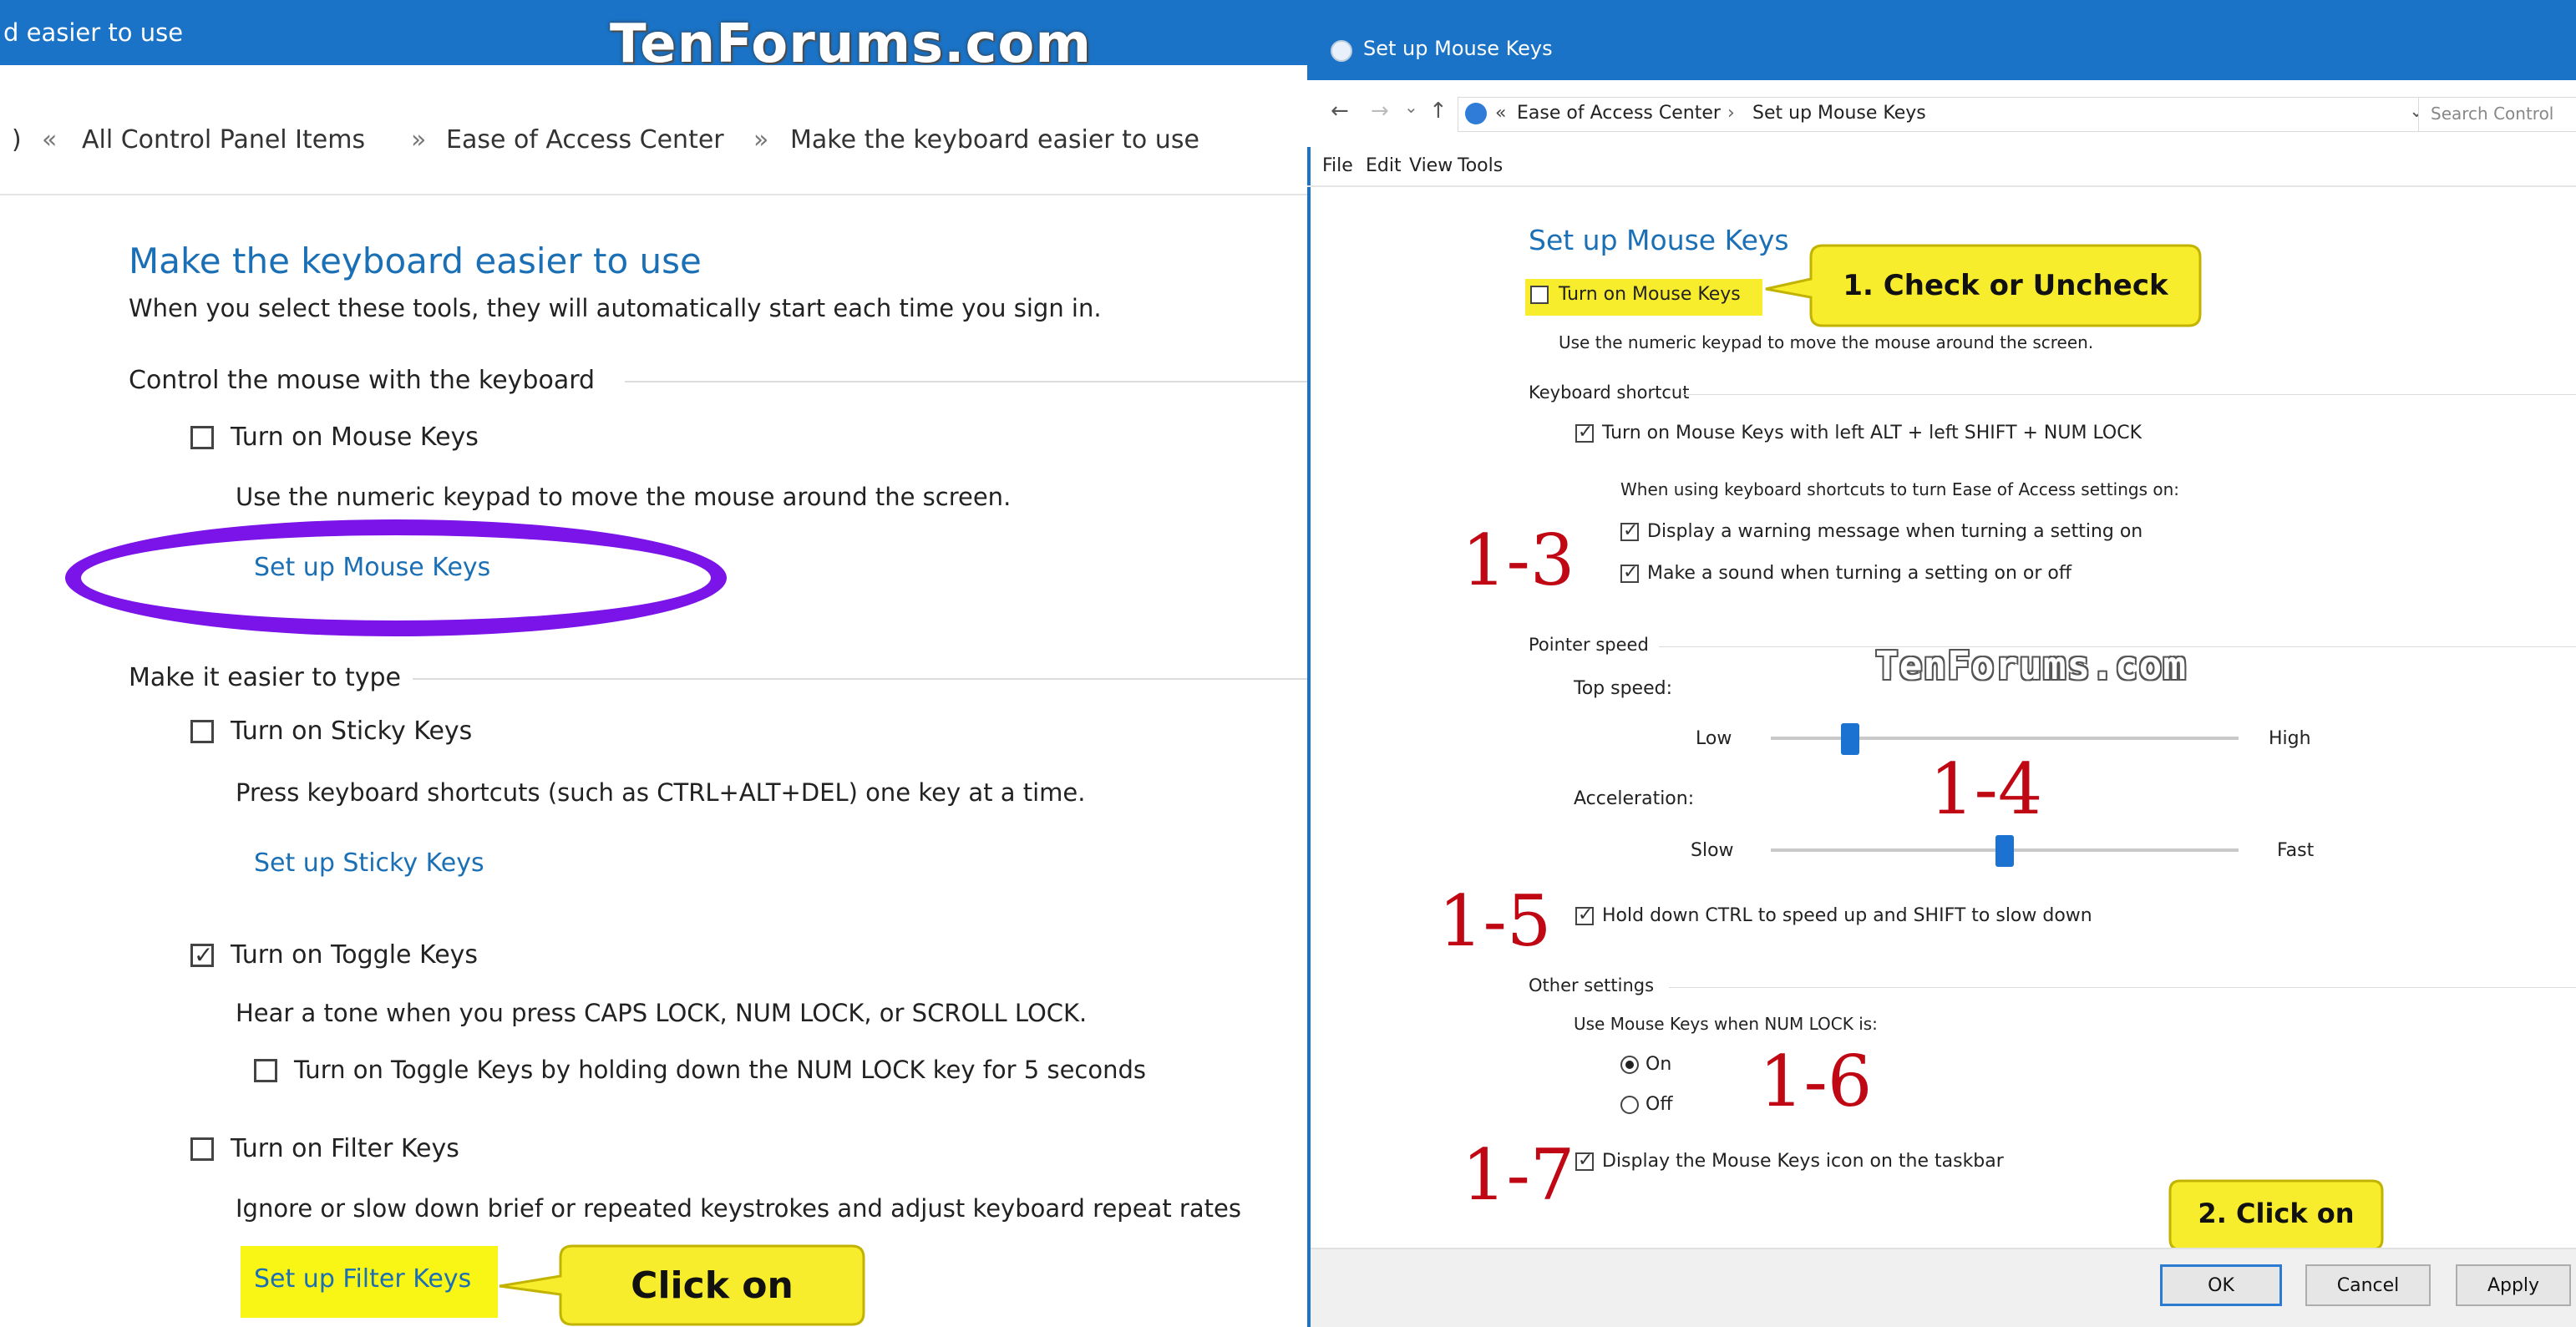 This screenshot has height=1327, width=2576. I want to click on menu-bar: File Edit View Tools, so click(1941, 168).